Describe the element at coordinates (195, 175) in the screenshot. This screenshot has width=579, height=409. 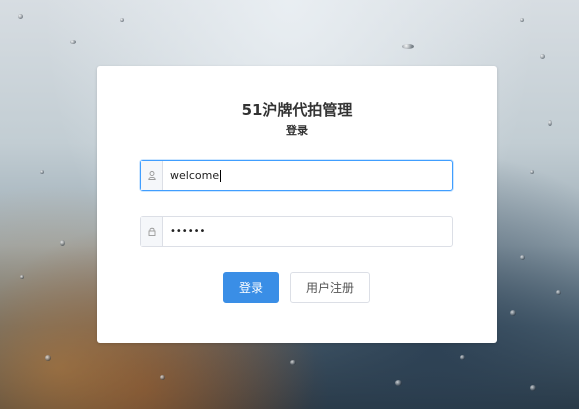
I see `username-value: welcome` at that location.